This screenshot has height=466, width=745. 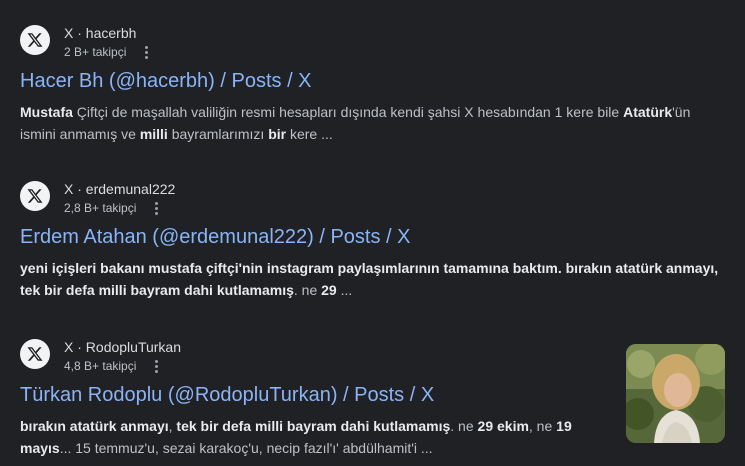 I want to click on snippet-highlight: Mustafa, so click(x=46, y=112).